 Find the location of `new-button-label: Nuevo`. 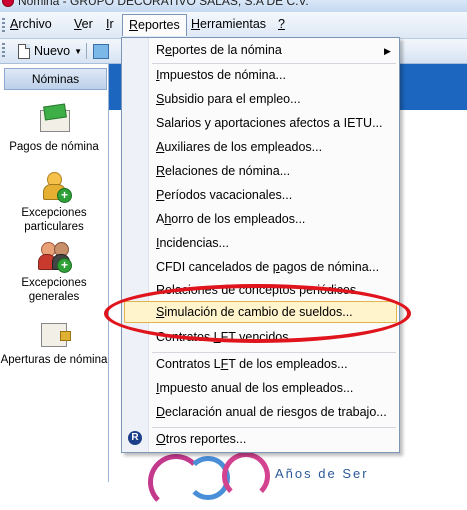

new-button-label: Nuevo is located at coordinates (52, 51).